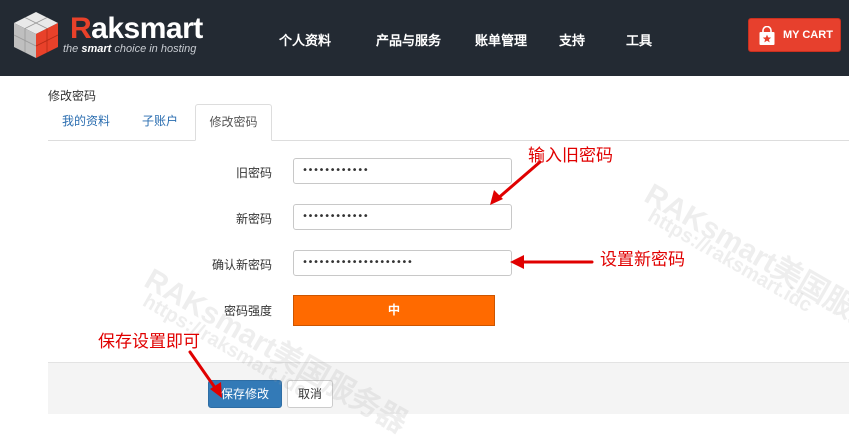  What do you see at coordinates (518, 181) in the screenshot?
I see `arrow-to-old-password` at bounding box center [518, 181].